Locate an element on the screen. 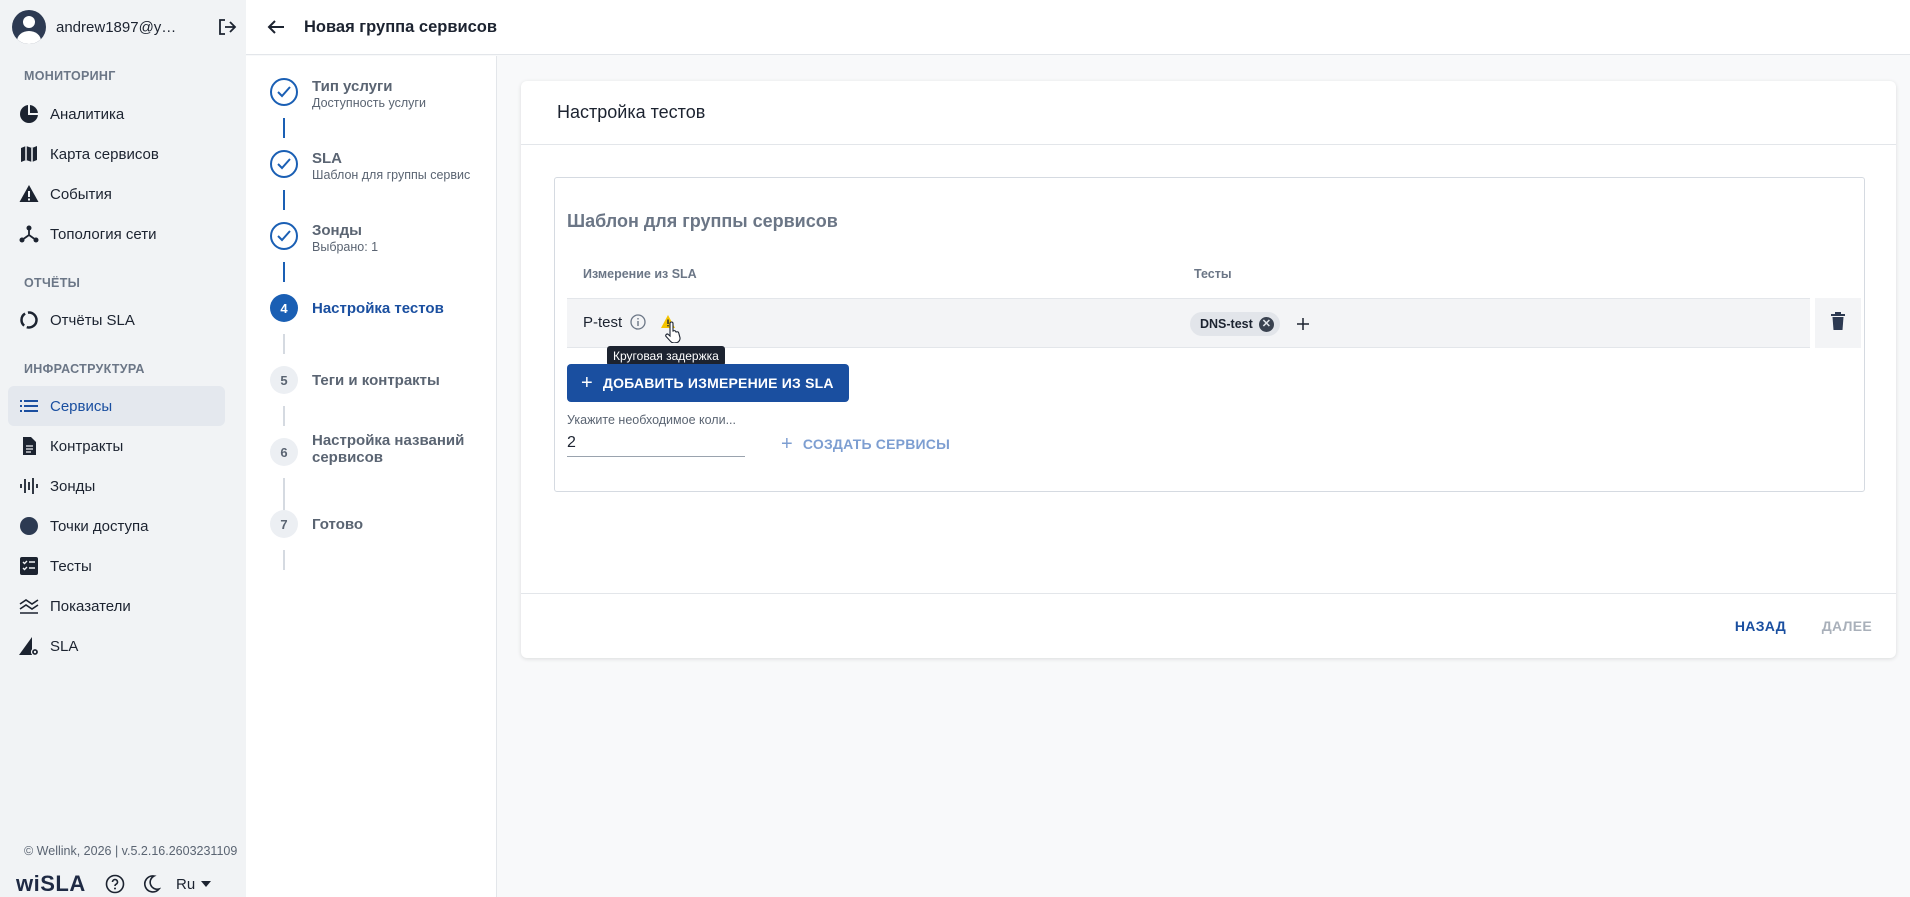  button-label: ДОБАВИТЬ ИЗМЕРЕНИЕ ИЗ SLA is located at coordinates (718, 383).